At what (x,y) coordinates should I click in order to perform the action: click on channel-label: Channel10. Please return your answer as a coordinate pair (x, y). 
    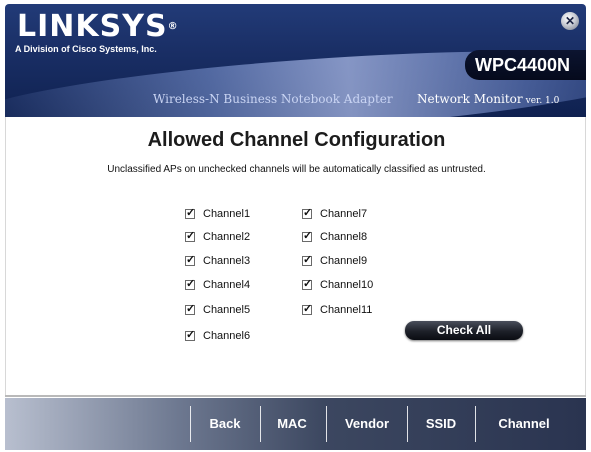
    Looking at the image, I should click on (347, 285).